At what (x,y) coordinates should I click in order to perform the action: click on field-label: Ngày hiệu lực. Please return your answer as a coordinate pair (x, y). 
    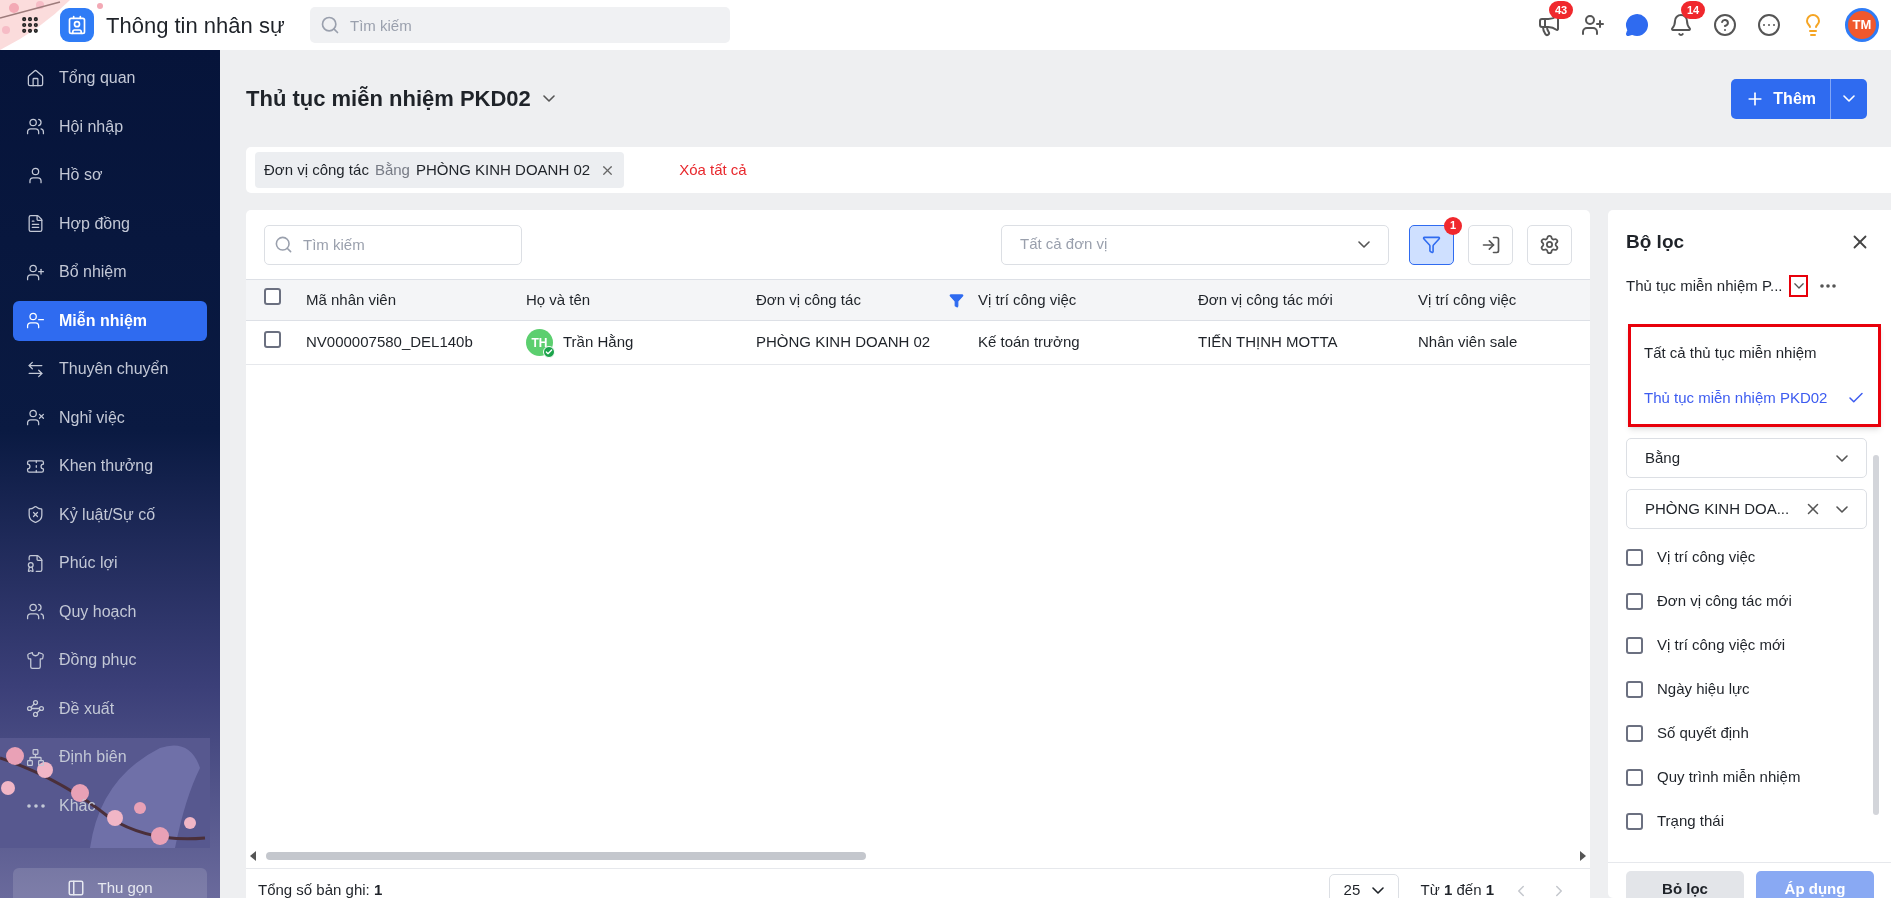
    Looking at the image, I should click on (1703, 688).